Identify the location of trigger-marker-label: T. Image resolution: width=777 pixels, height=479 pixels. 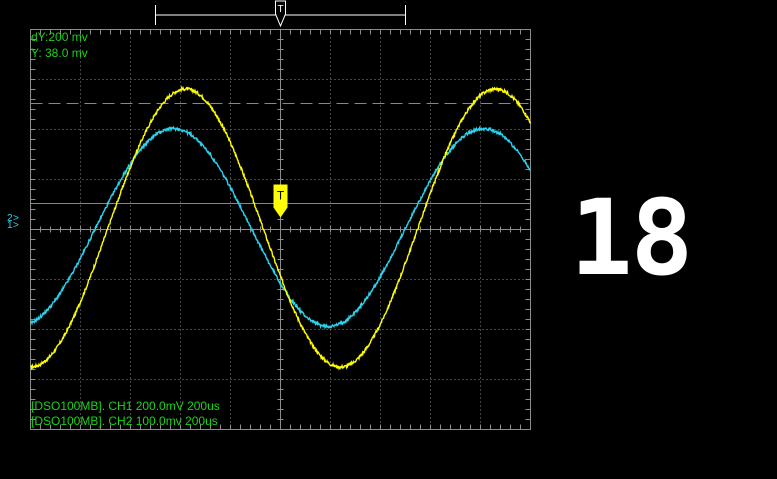
(281, 196).